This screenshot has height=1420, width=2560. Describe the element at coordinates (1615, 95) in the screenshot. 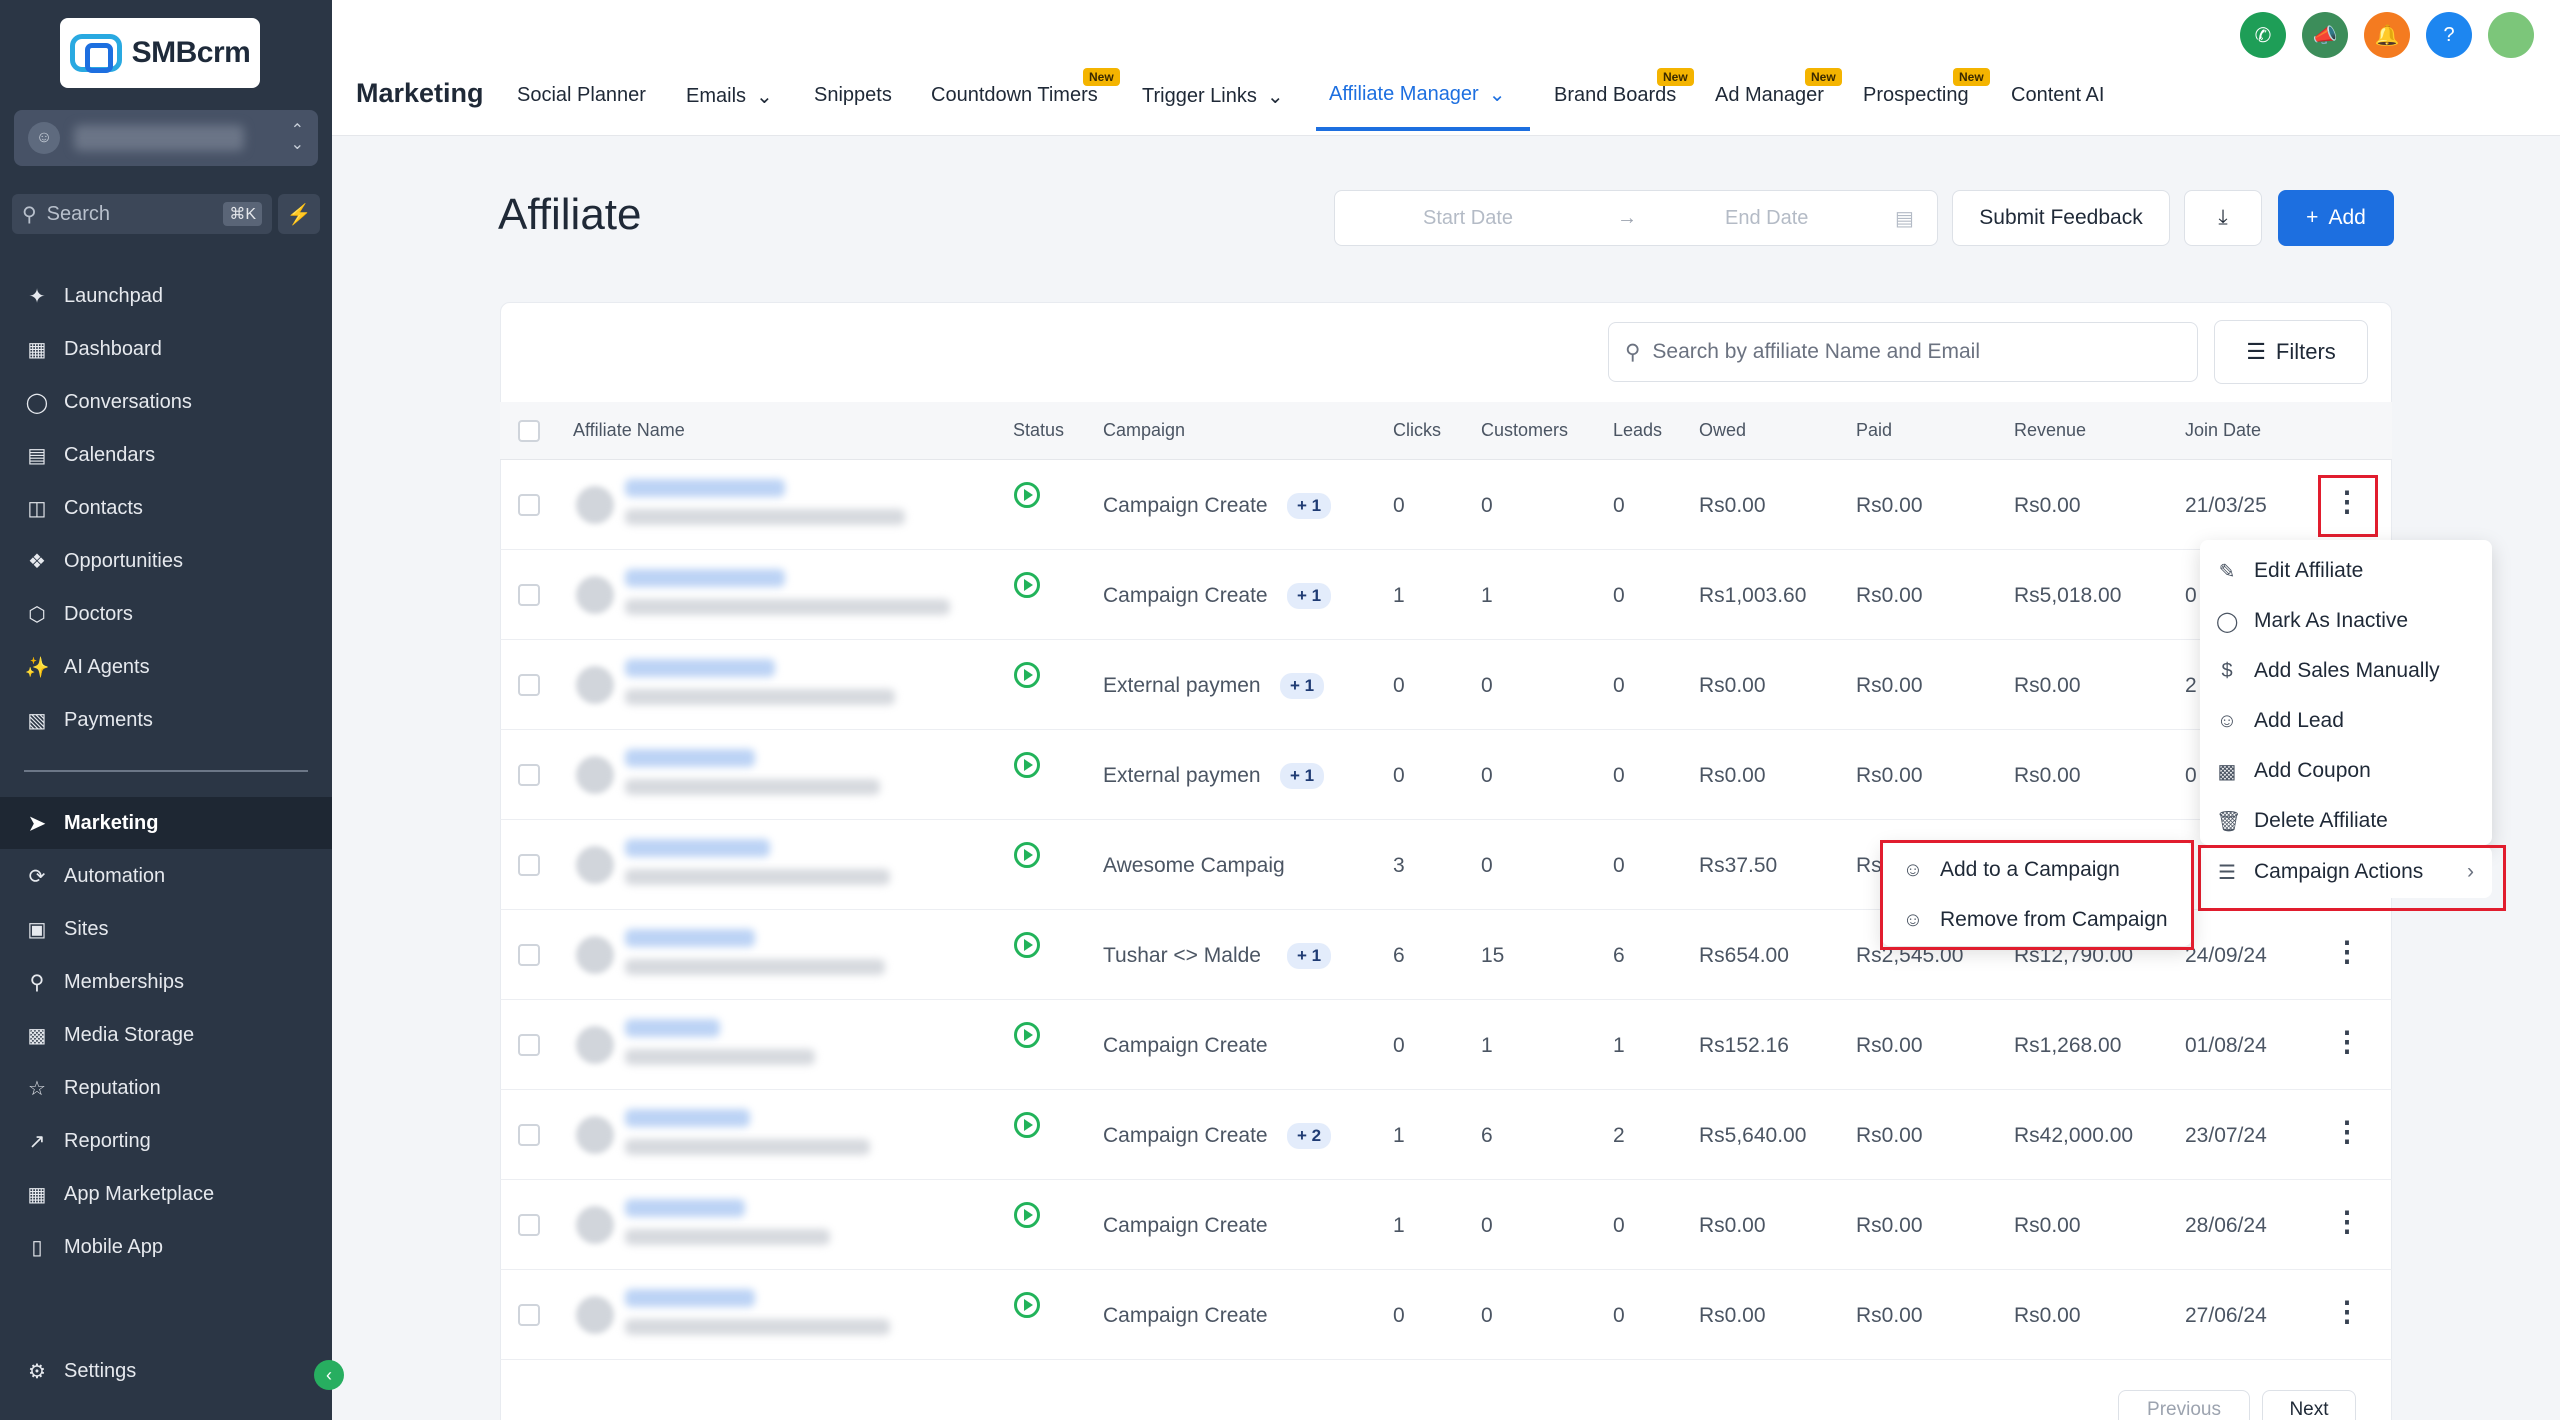

I see `tab-brand-boards: Brand Boards` at that location.